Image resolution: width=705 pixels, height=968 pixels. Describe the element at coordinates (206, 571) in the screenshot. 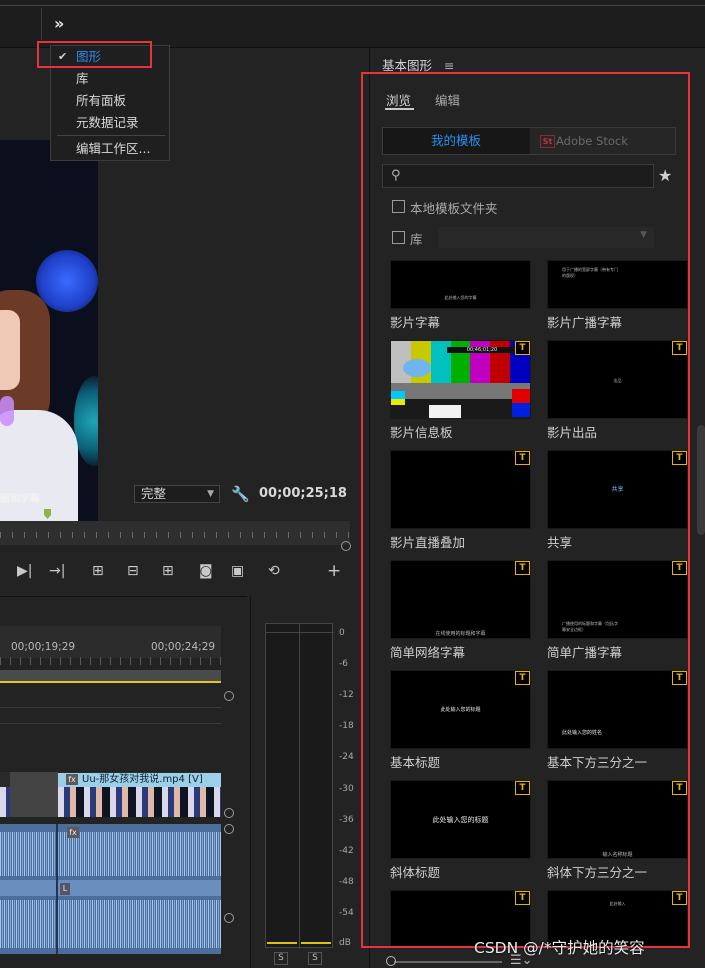

I see `camera-icon: ◙` at that location.